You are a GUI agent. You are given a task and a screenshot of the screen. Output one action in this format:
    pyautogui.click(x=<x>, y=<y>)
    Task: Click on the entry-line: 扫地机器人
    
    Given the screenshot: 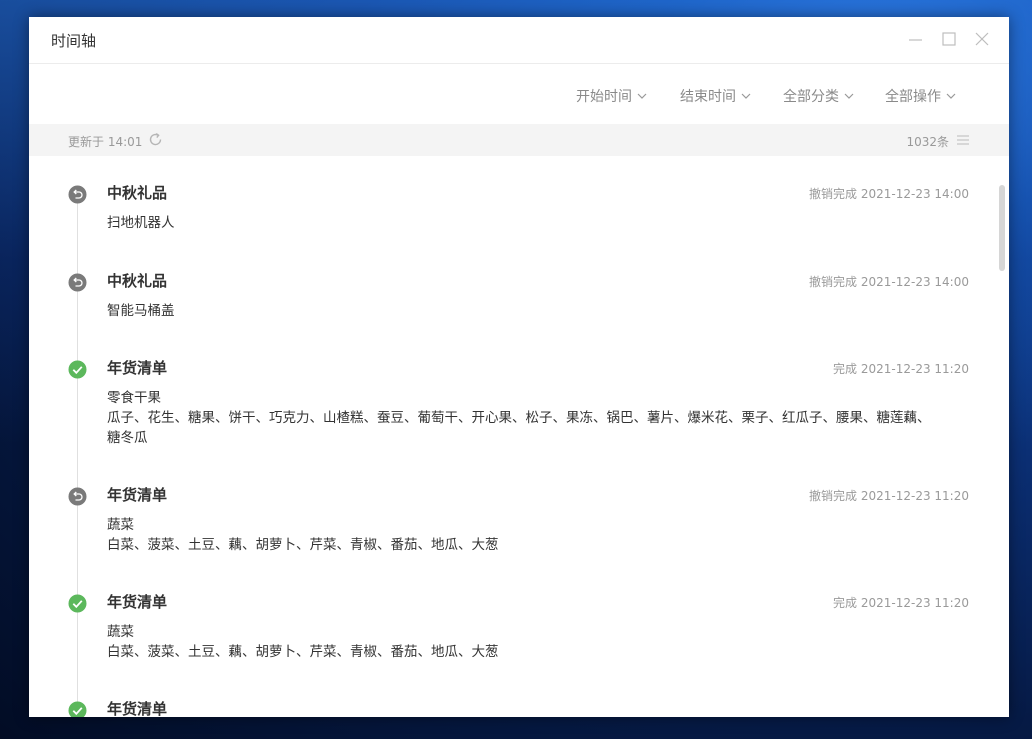 What is the action you would take?
    pyautogui.click(x=141, y=223)
    